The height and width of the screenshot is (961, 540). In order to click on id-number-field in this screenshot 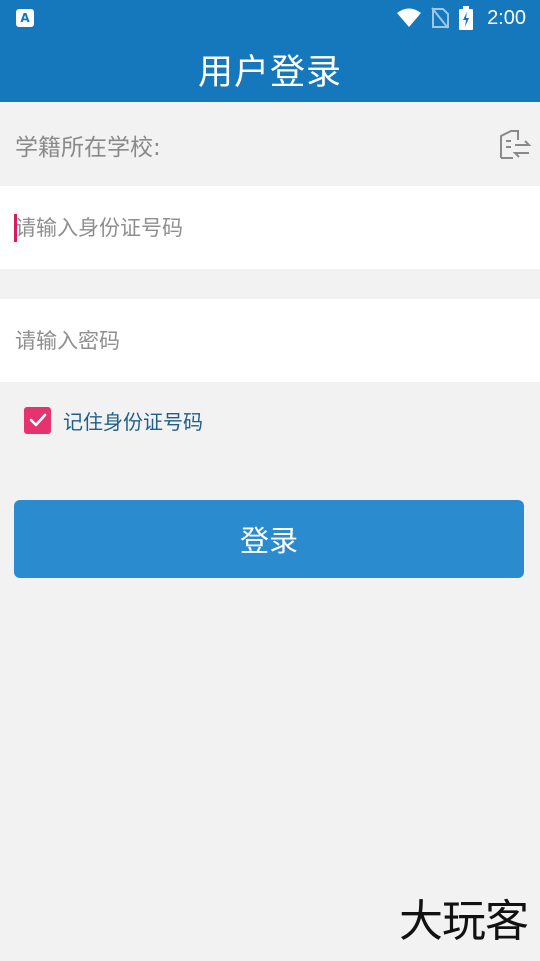, I will do `click(270, 227)`.